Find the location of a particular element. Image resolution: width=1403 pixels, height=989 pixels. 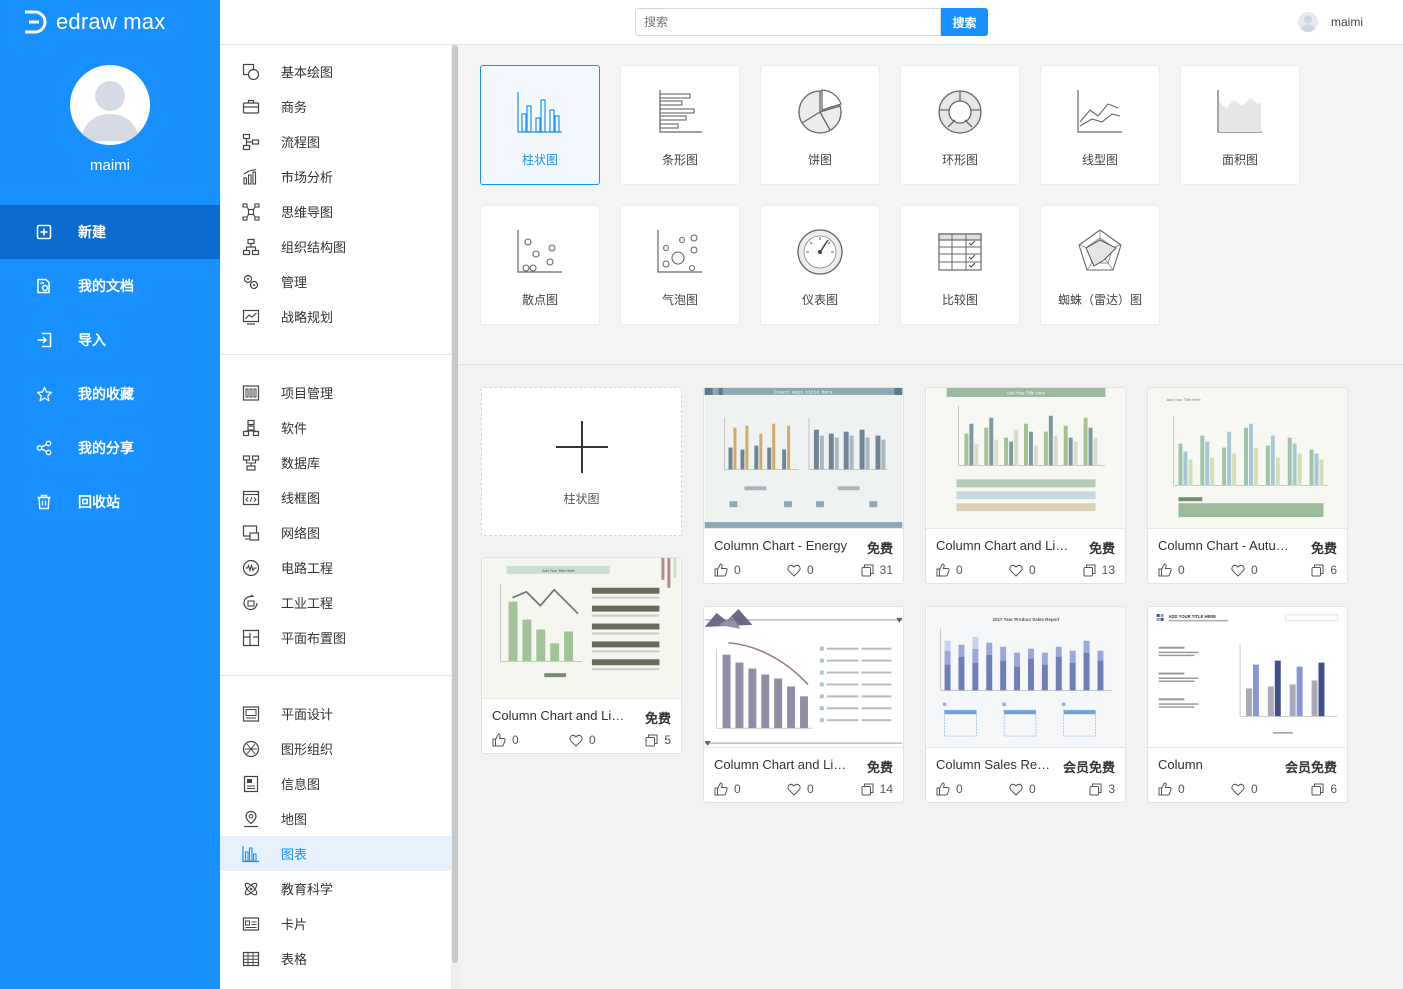

nav-label: 导入 is located at coordinates (92, 340).